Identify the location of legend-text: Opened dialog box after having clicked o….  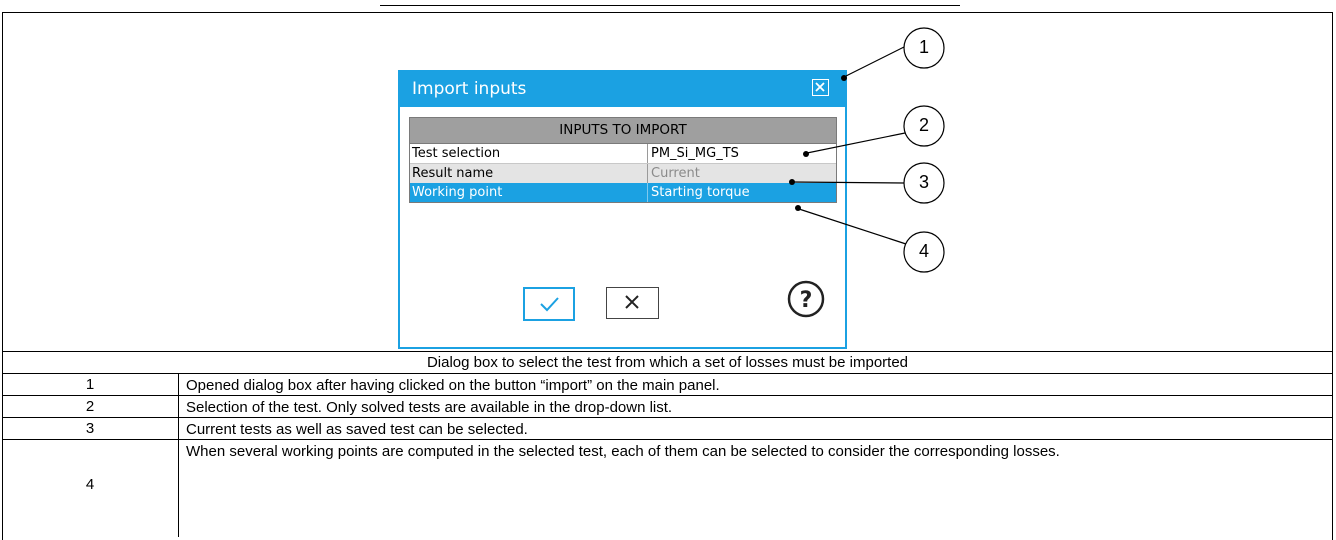
(453, 385).